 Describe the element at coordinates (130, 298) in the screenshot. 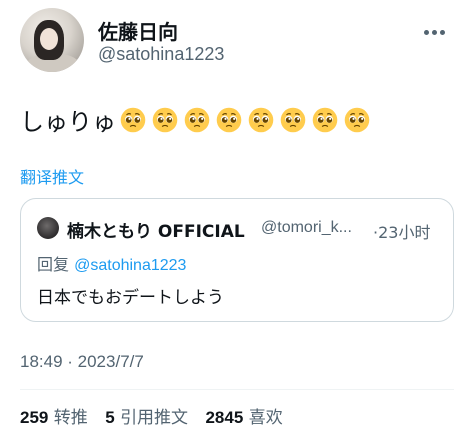

I see `quoted-body: 日本でもおデートしよう` at that location.